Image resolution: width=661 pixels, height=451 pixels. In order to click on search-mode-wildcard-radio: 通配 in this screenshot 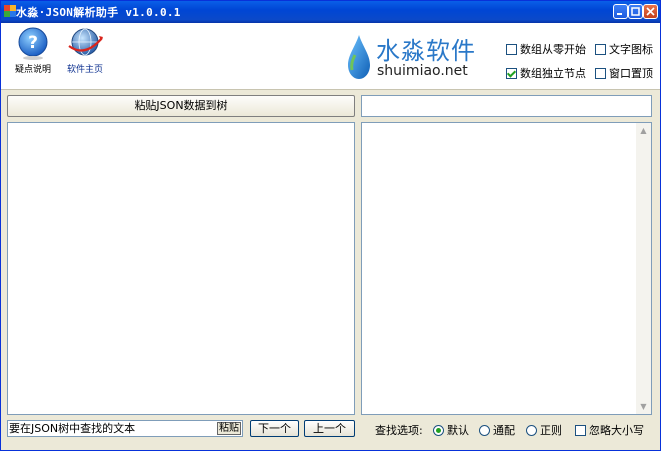, I will do `click(497, 430)`.